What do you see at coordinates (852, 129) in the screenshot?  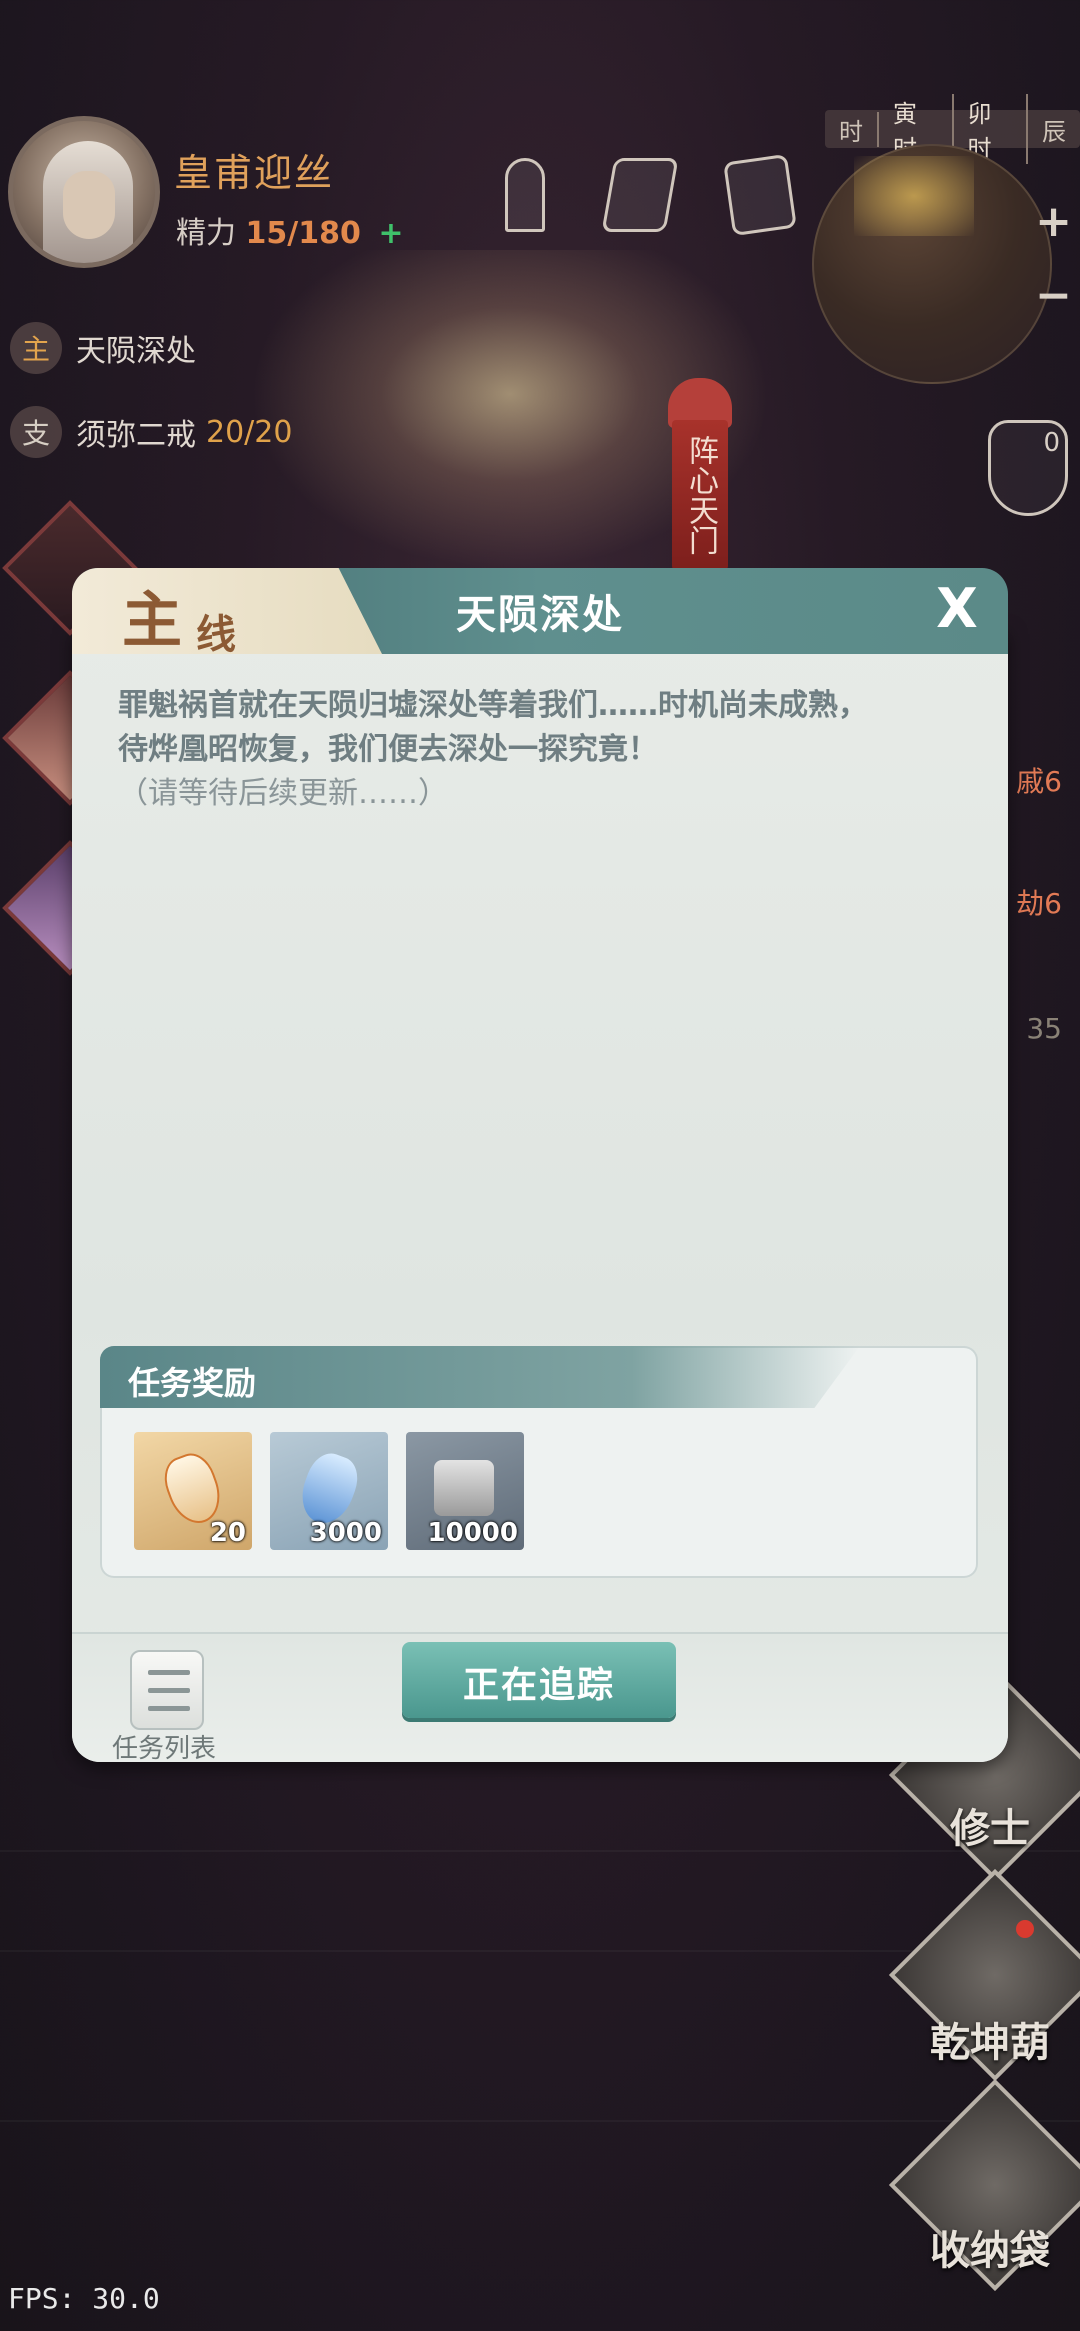 I see `time-slot: 时` at bounding box center [852, 129].